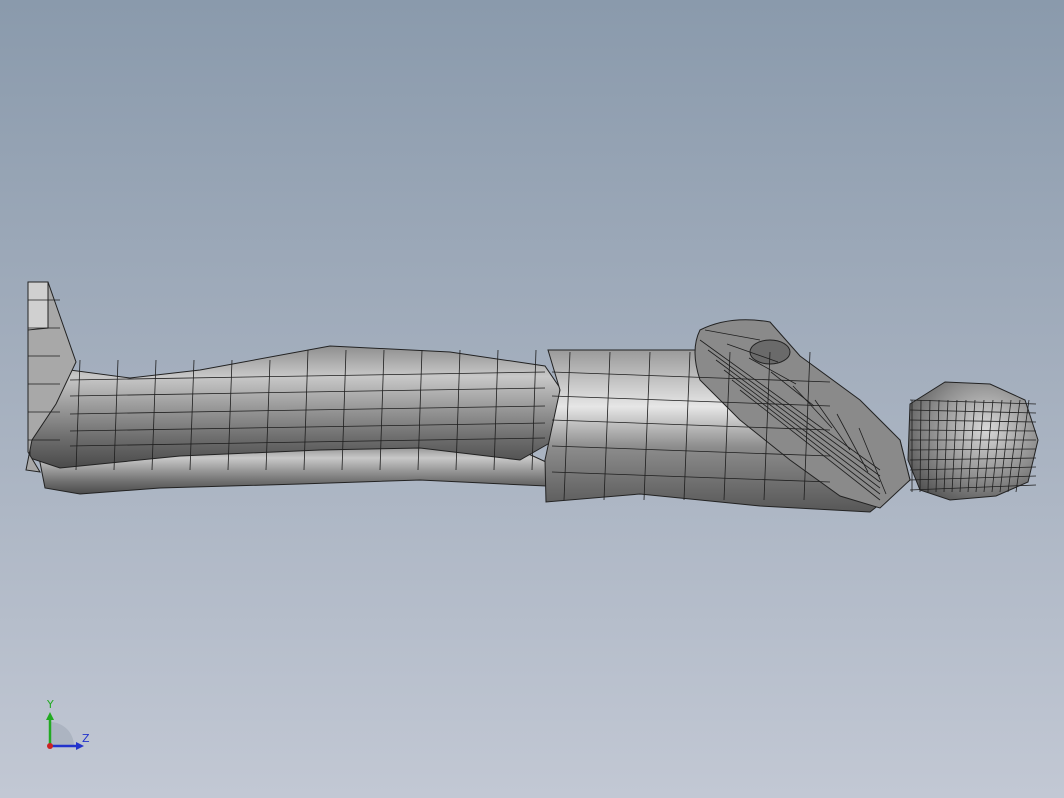 This screenshot has width=1064, height=798. I want to click on coordinate-triad: Y Z, so click(68, 728).